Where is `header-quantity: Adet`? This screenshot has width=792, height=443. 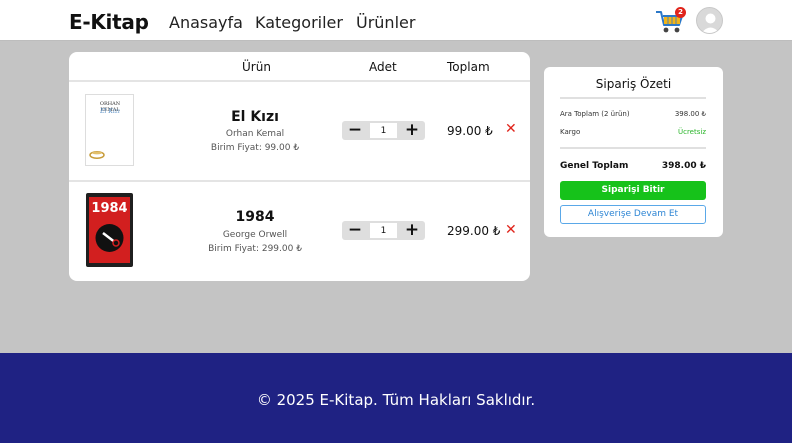
header-quantity: Adet is located at coordinates (383, 67).